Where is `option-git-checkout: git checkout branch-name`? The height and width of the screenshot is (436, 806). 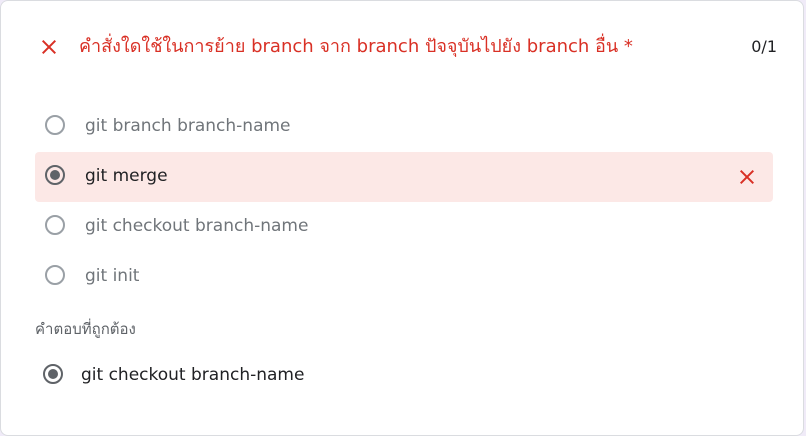 option-git-checkout: git checkout branch-name is located at coordinates (404, 227).